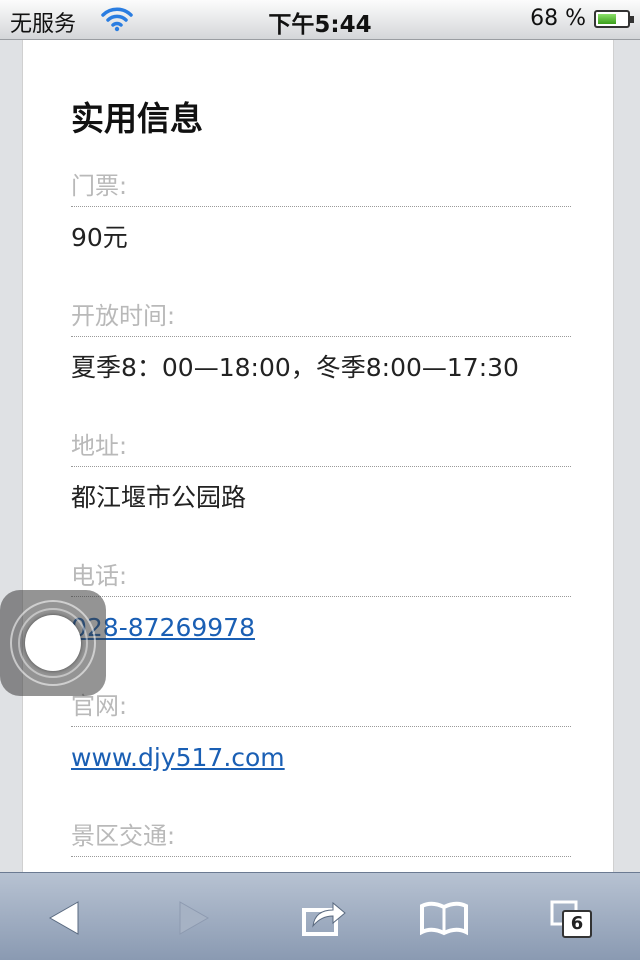 Image resolution: width=640 pixels, height=960 pixels. What do you see at coordinates (321, 731) in the screenshot?
I see `info-website: 官网: www.djy517.com` at bounding box center [321, 731].